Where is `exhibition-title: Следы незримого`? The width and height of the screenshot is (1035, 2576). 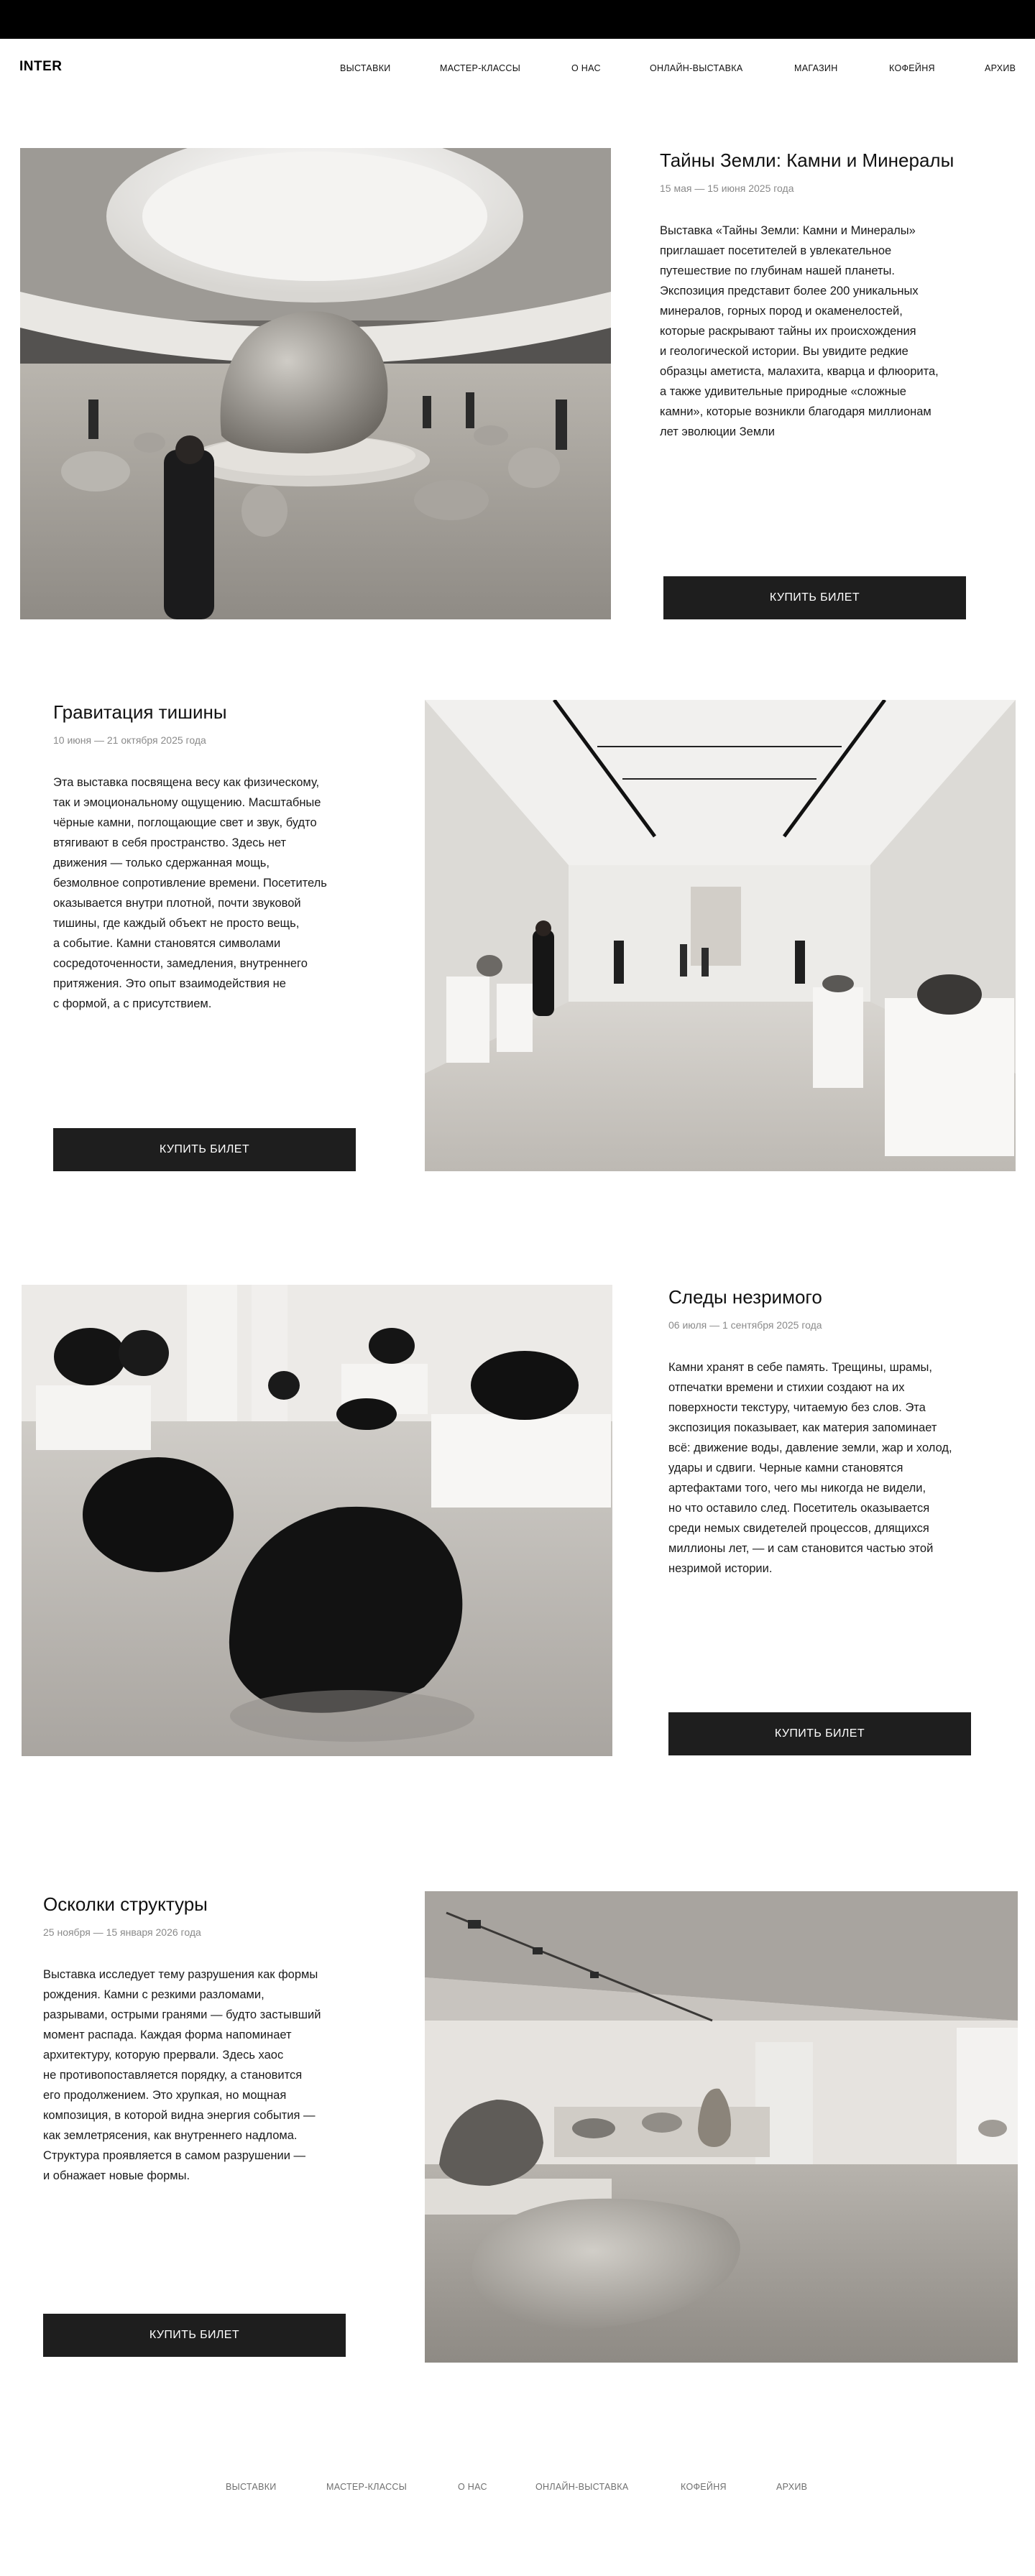 exhibition-title: Следы незримого is located at coordinates (745, 1297).